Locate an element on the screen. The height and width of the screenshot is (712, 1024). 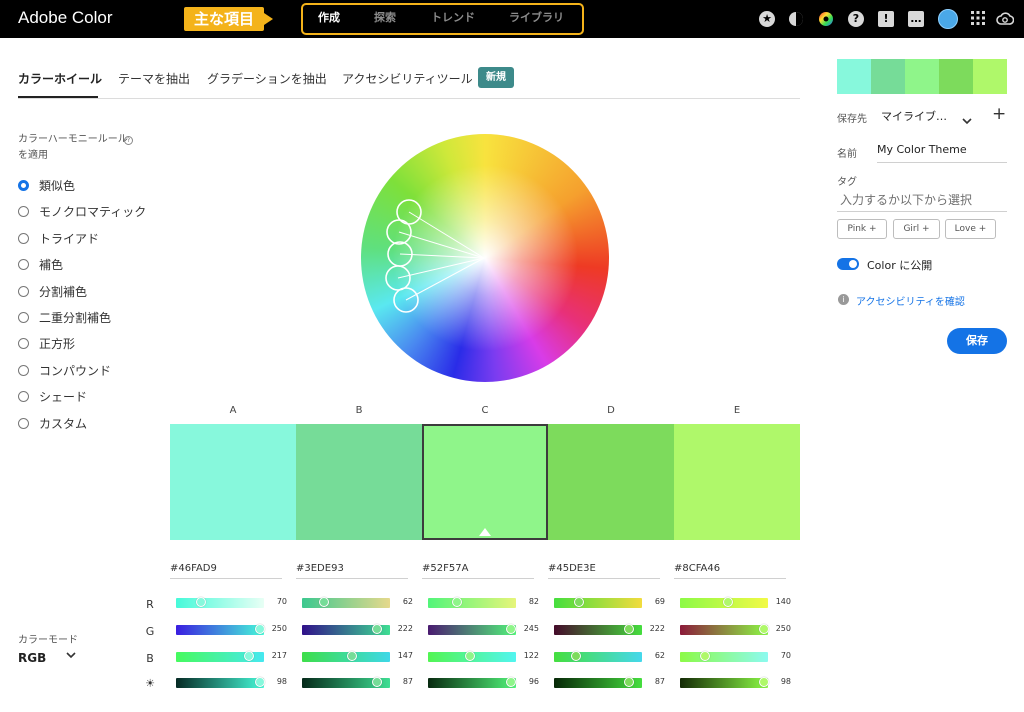
nav-create: 作成 is located at coordinates (329, 17).